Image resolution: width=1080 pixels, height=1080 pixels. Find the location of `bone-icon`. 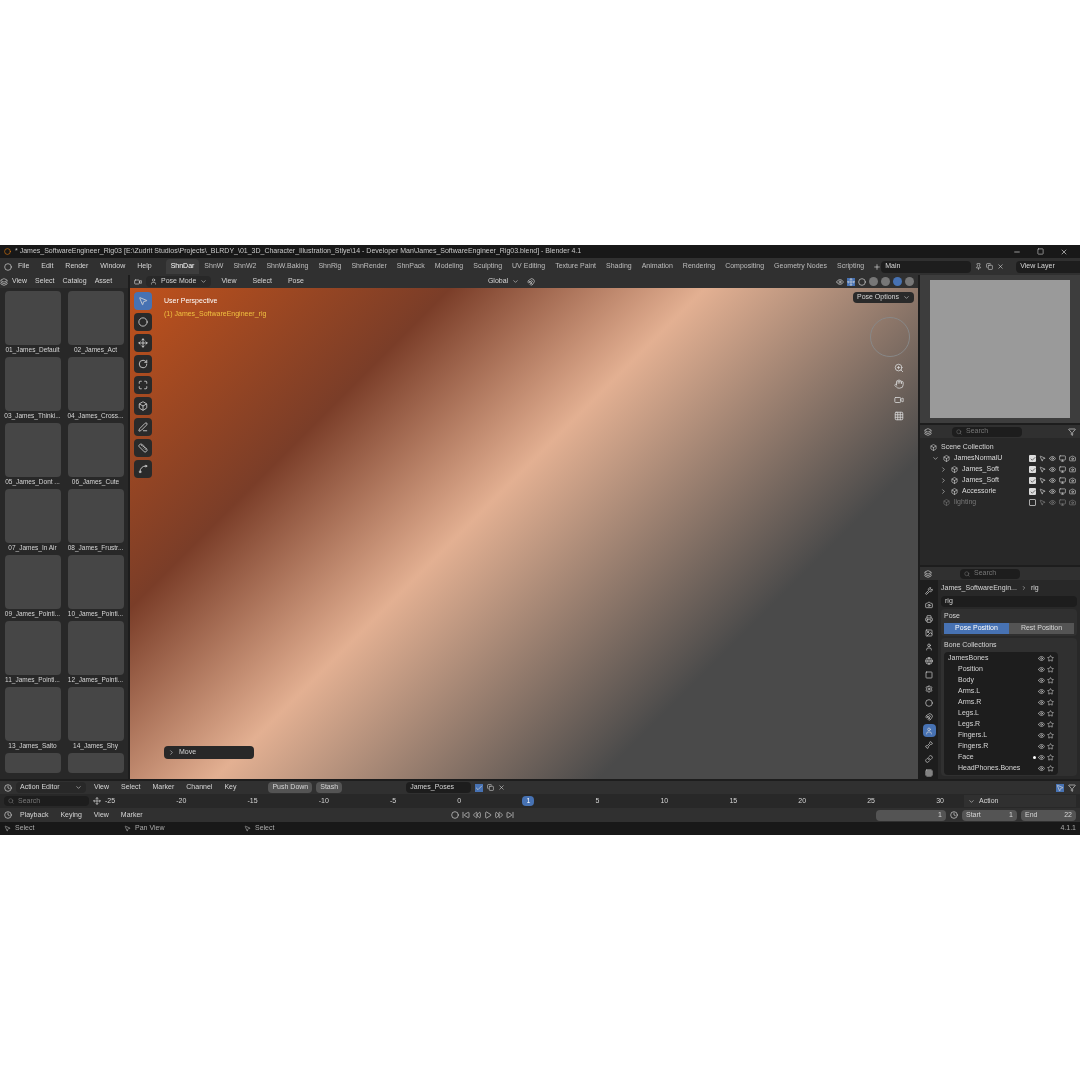

bone-icon is located at coordinates (929, 744).